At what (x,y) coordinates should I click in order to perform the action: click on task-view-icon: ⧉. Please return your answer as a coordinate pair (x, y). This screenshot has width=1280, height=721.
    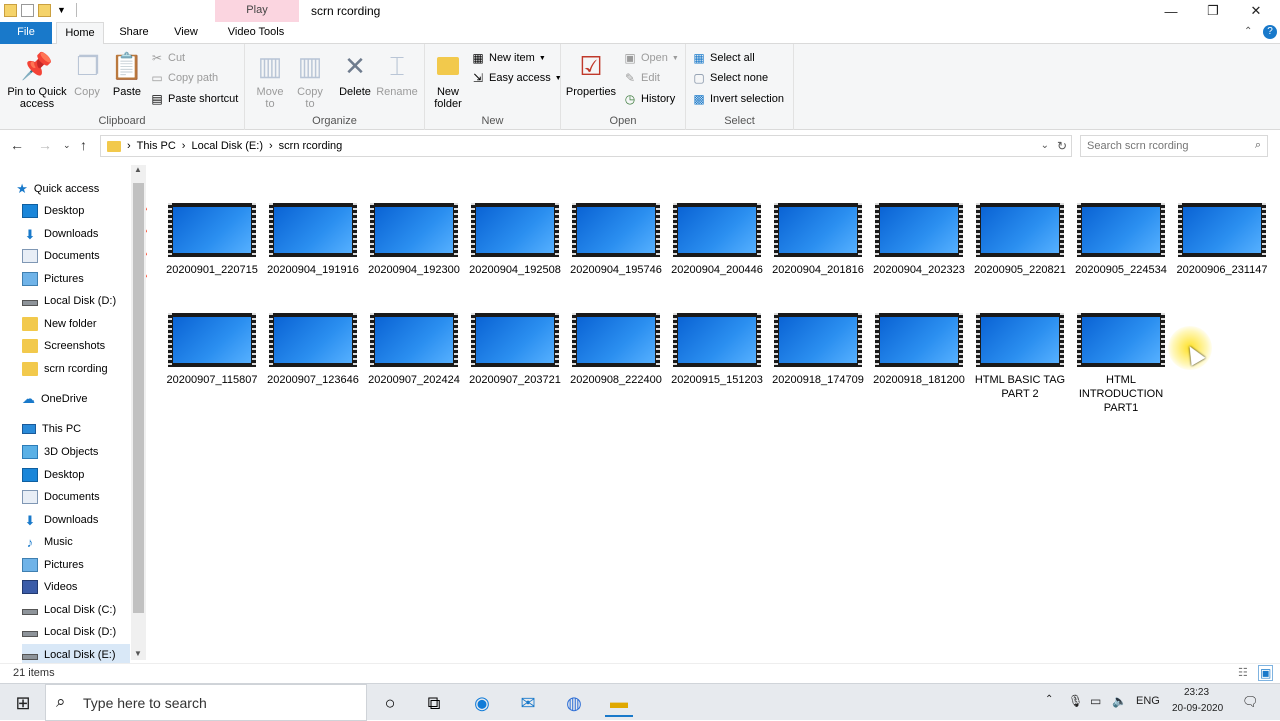
    Looking at the image, I should click on (434, 703).